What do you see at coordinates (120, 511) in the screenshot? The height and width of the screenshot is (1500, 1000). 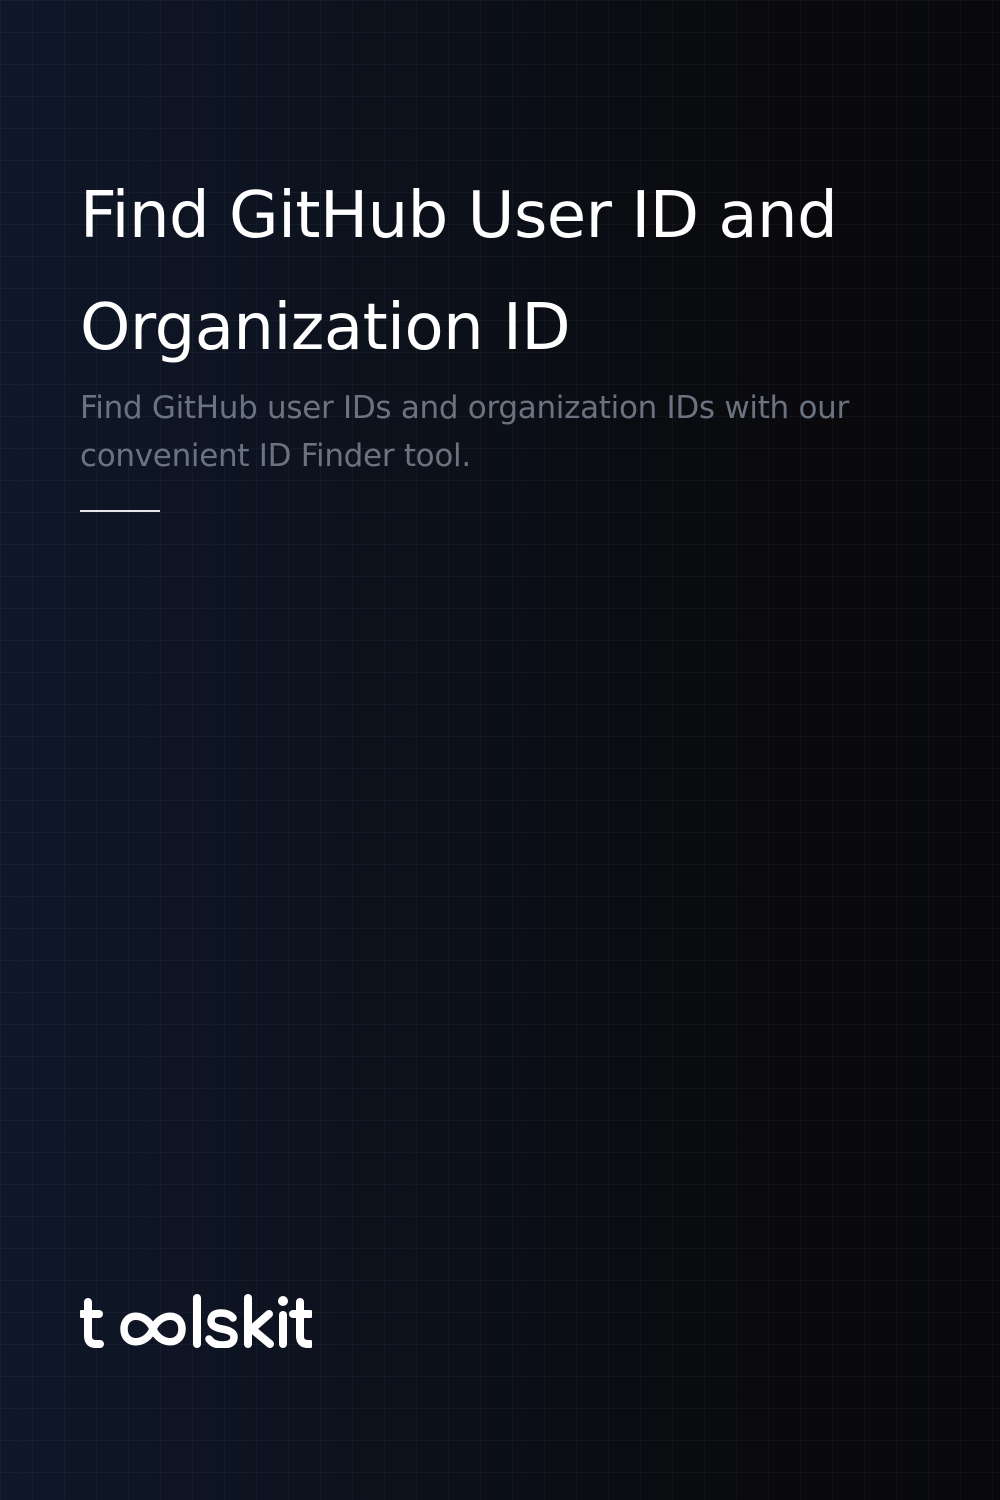 I see `title-divider` at bounding box center [120, 511].